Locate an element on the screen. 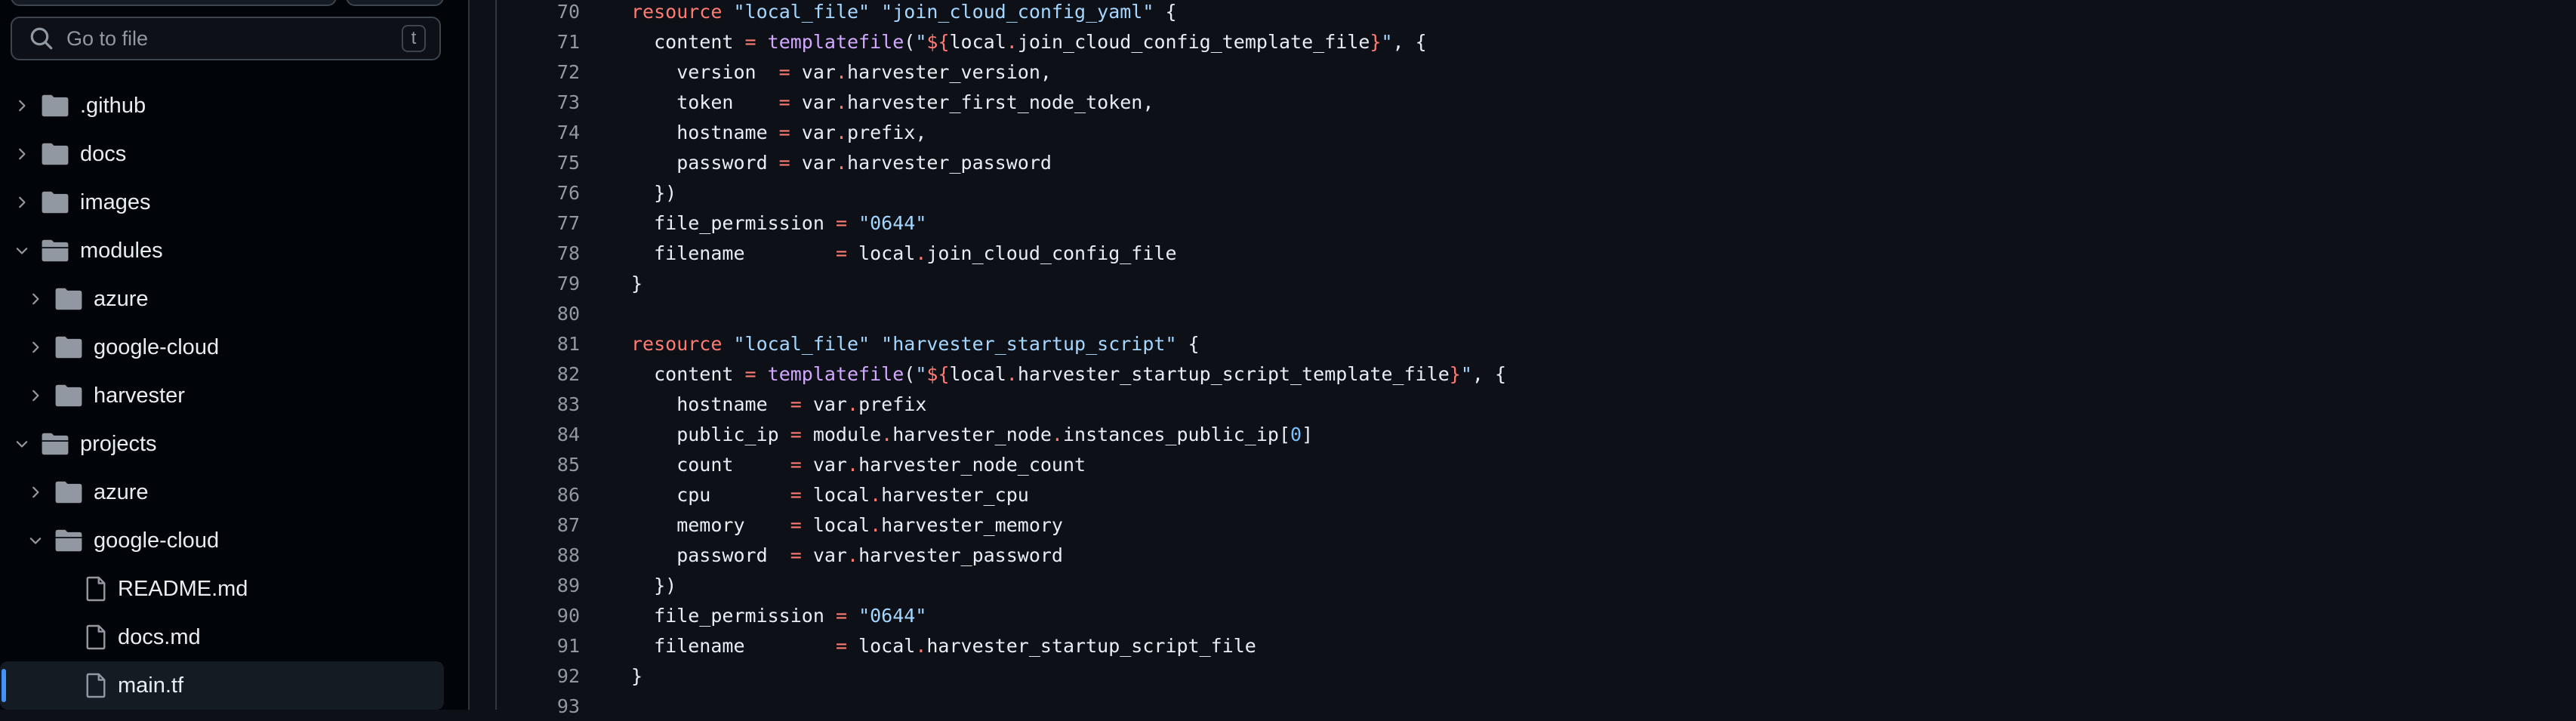  tree-item-label: google-cloud is located at coordinates (157, 347).